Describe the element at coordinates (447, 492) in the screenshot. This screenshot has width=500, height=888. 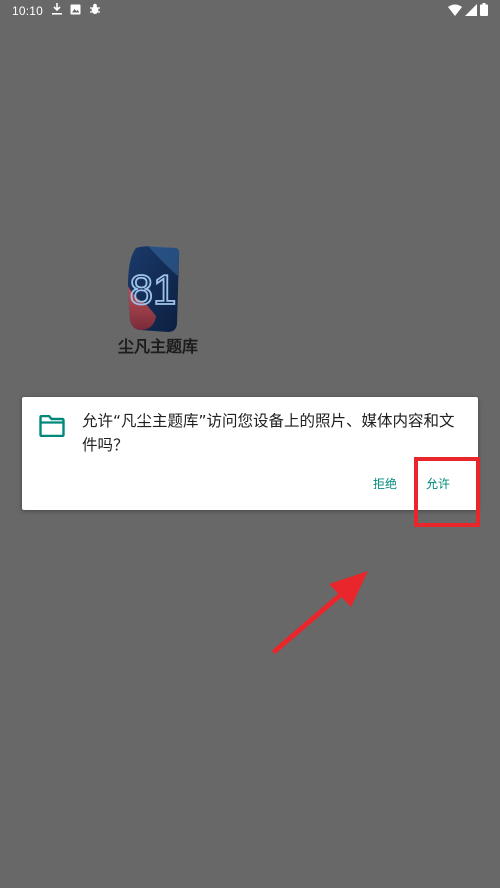
I see `annotation-highlight-box` at that location.